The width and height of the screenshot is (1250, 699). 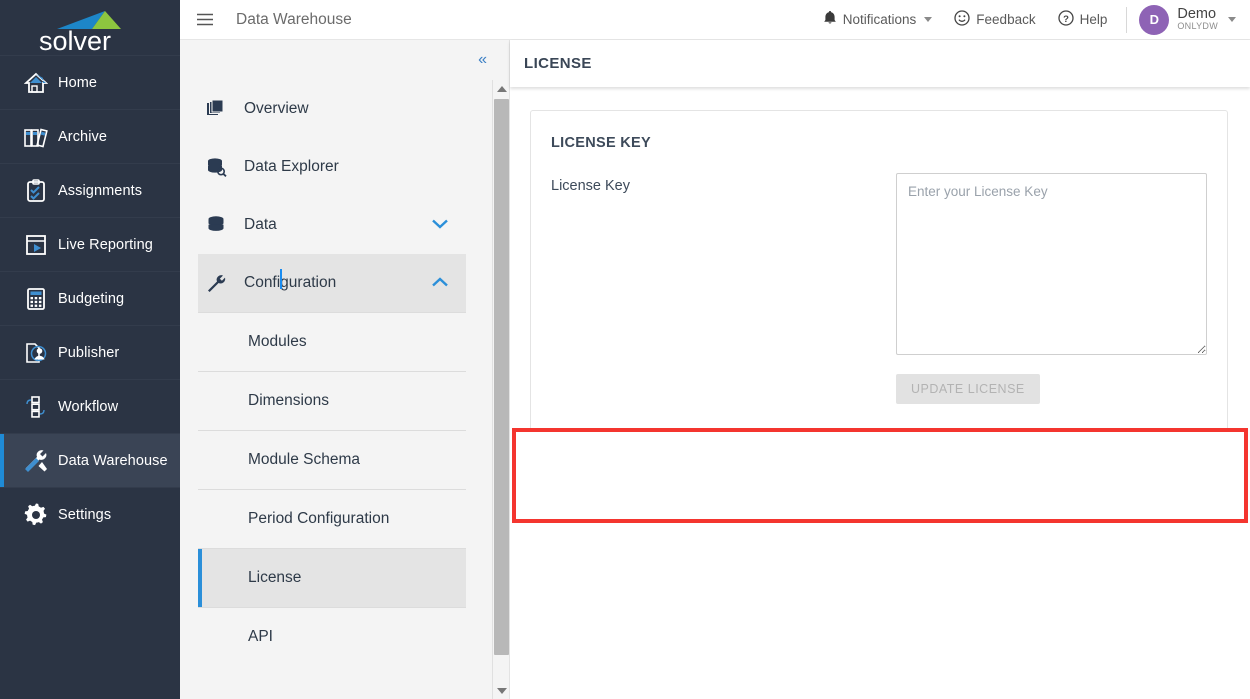 I want to click on license-key-input, so click(x=1051, y=264).